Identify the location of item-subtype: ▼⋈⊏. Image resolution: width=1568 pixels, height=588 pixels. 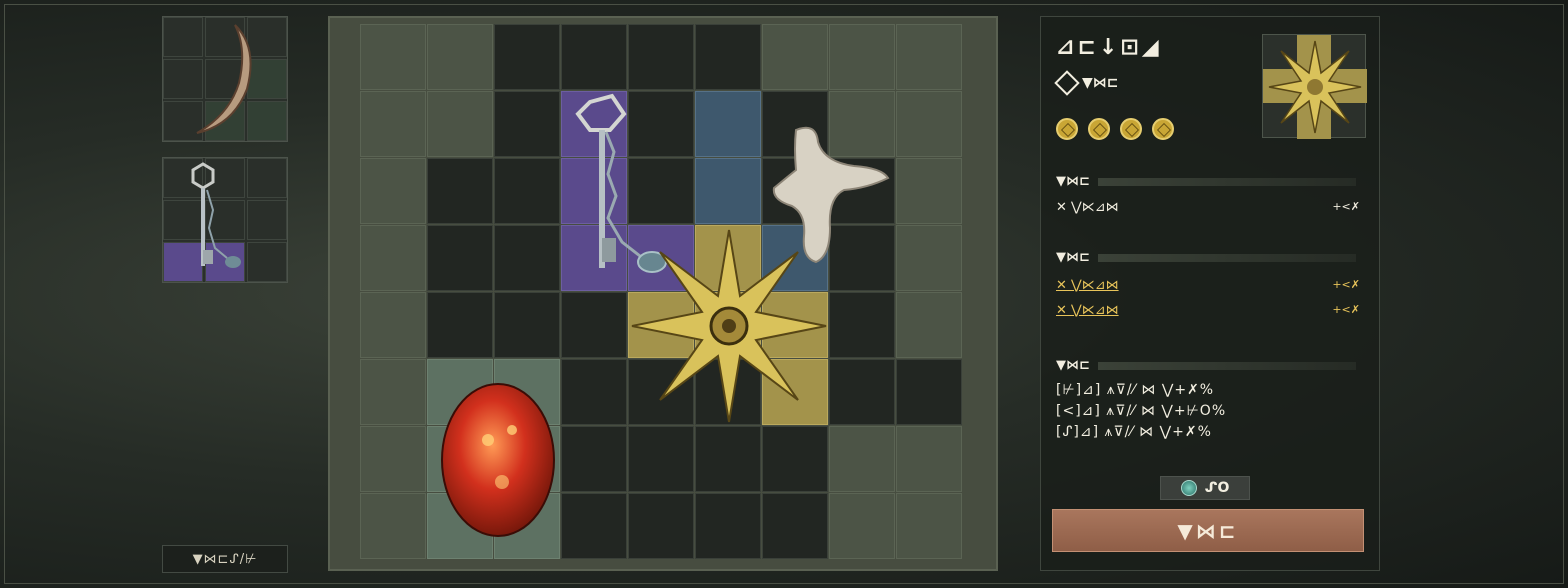
(1086, 83).